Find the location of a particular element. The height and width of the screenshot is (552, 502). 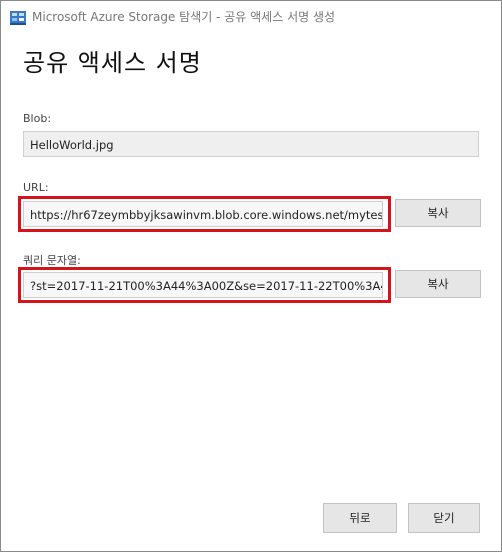

close-button: 닫기 is located at coordinates (444, 518).